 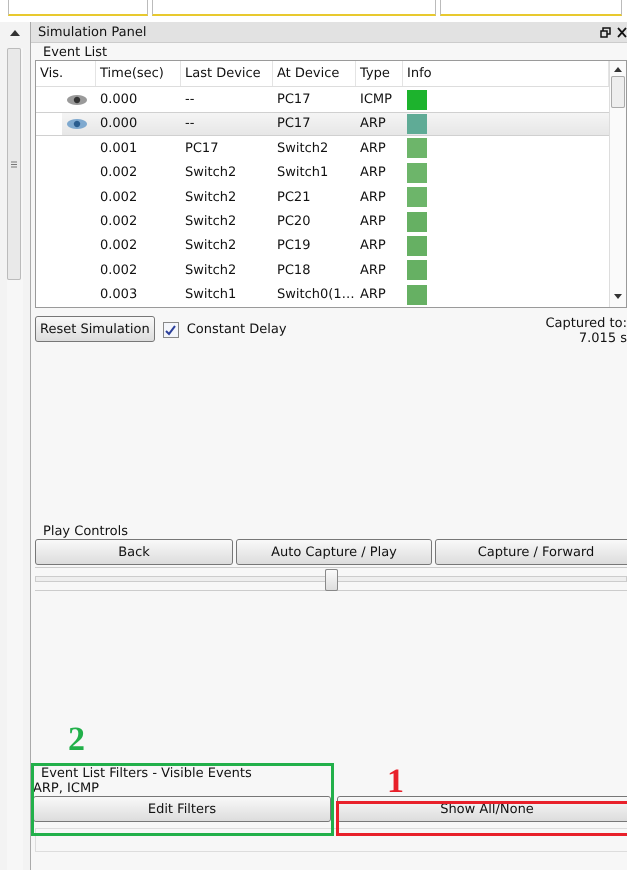 I want to click on table-row: 0.001 PC17 Switch2 ARP, so click(x=322, y=148).